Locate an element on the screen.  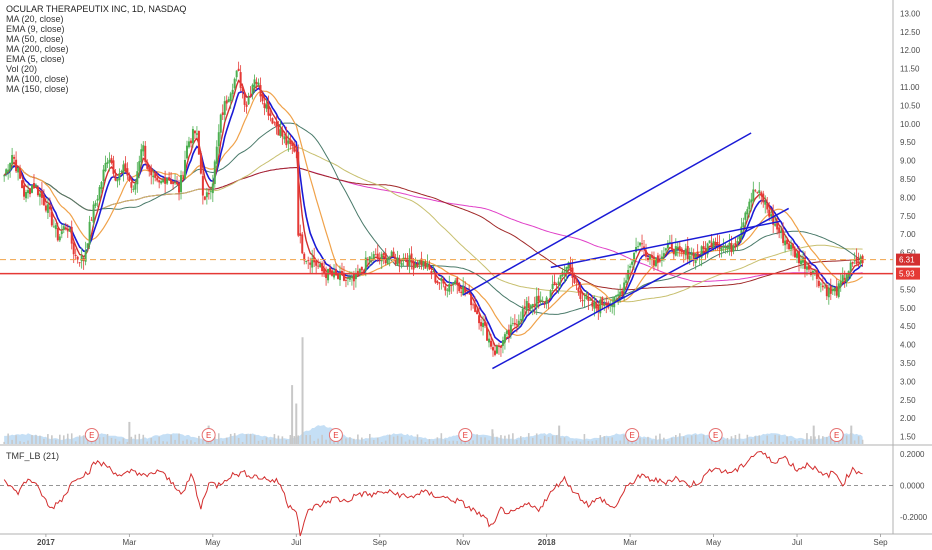
price-tick-label: 7.50 is located at coordinates (908, 216).